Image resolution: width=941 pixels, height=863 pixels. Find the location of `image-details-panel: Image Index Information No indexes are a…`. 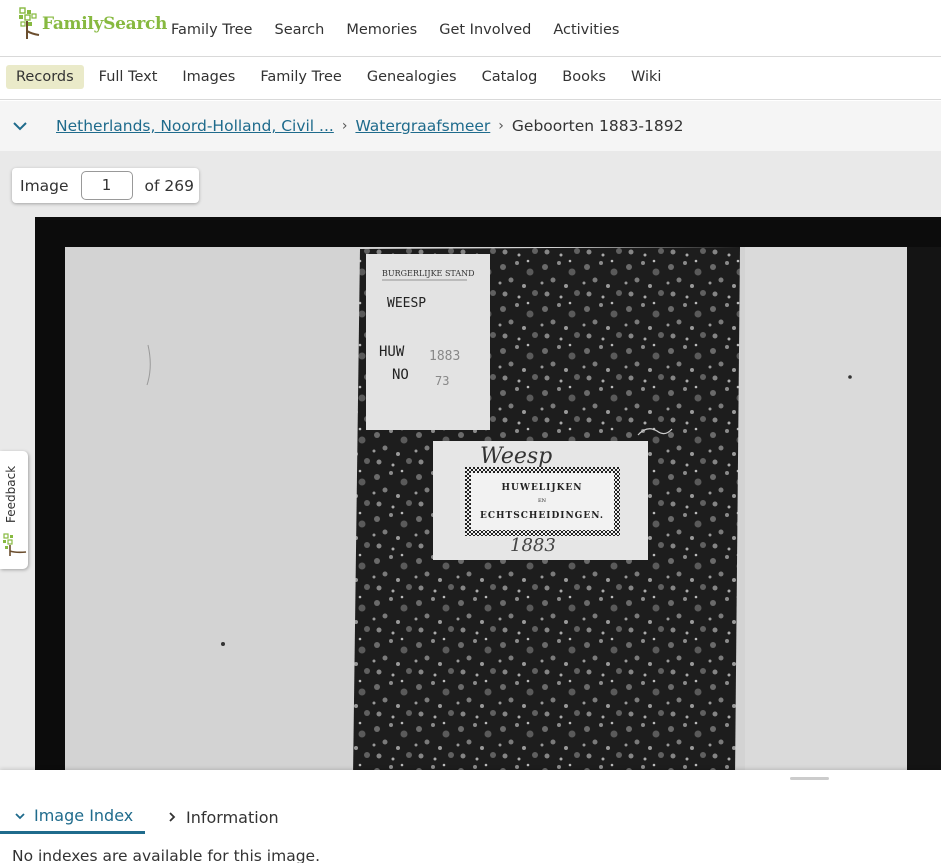

image-details-panel: Image Index Information No indexes are a… is located at coordinates (470, 816).